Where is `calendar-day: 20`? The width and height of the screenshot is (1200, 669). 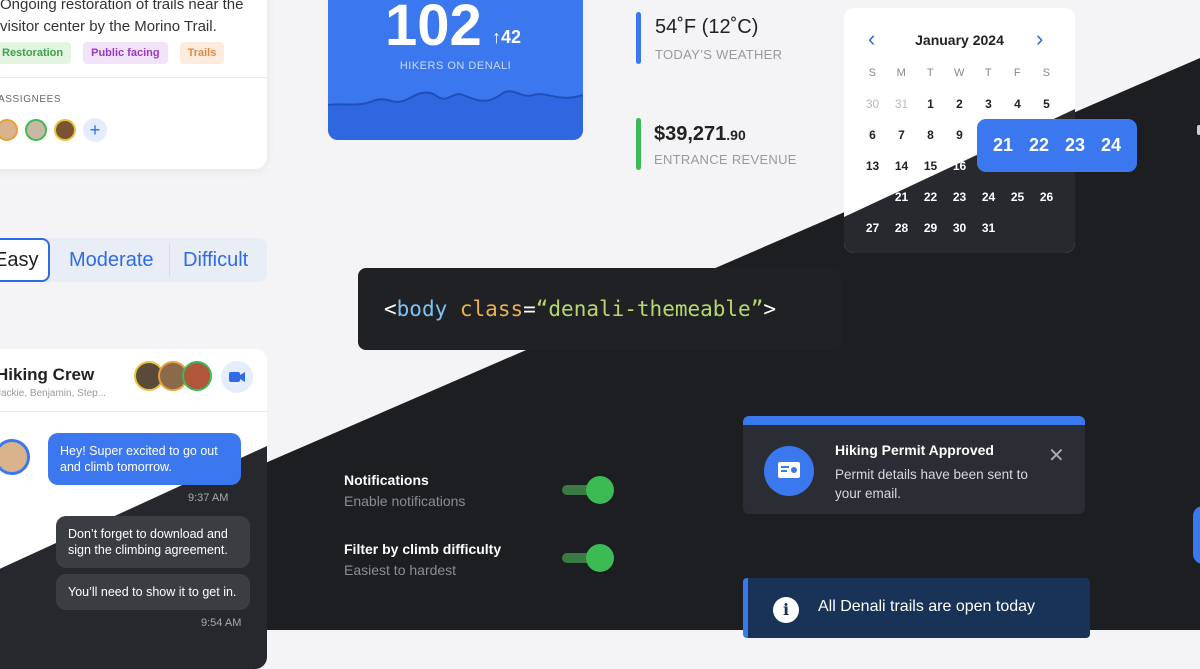
calendar-day: 20 is located at coordinates (872, 205).